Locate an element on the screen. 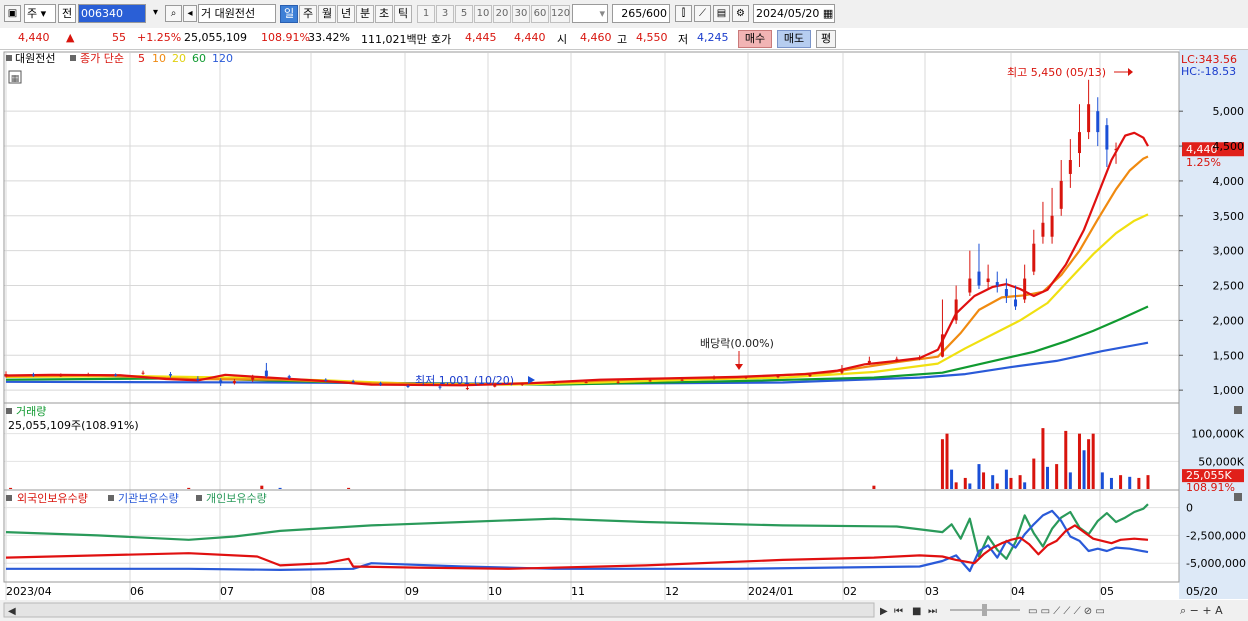 Image resolution: width=1248 pixels, height=621 pixels. forward-icon: ⏭ is located at coordinates (932, 611).